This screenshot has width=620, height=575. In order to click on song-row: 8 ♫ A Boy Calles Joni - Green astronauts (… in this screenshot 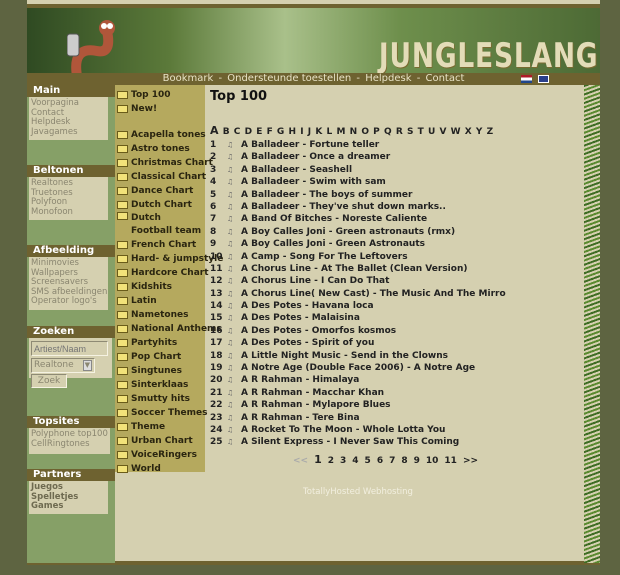, I will do `click(358, 232)`.